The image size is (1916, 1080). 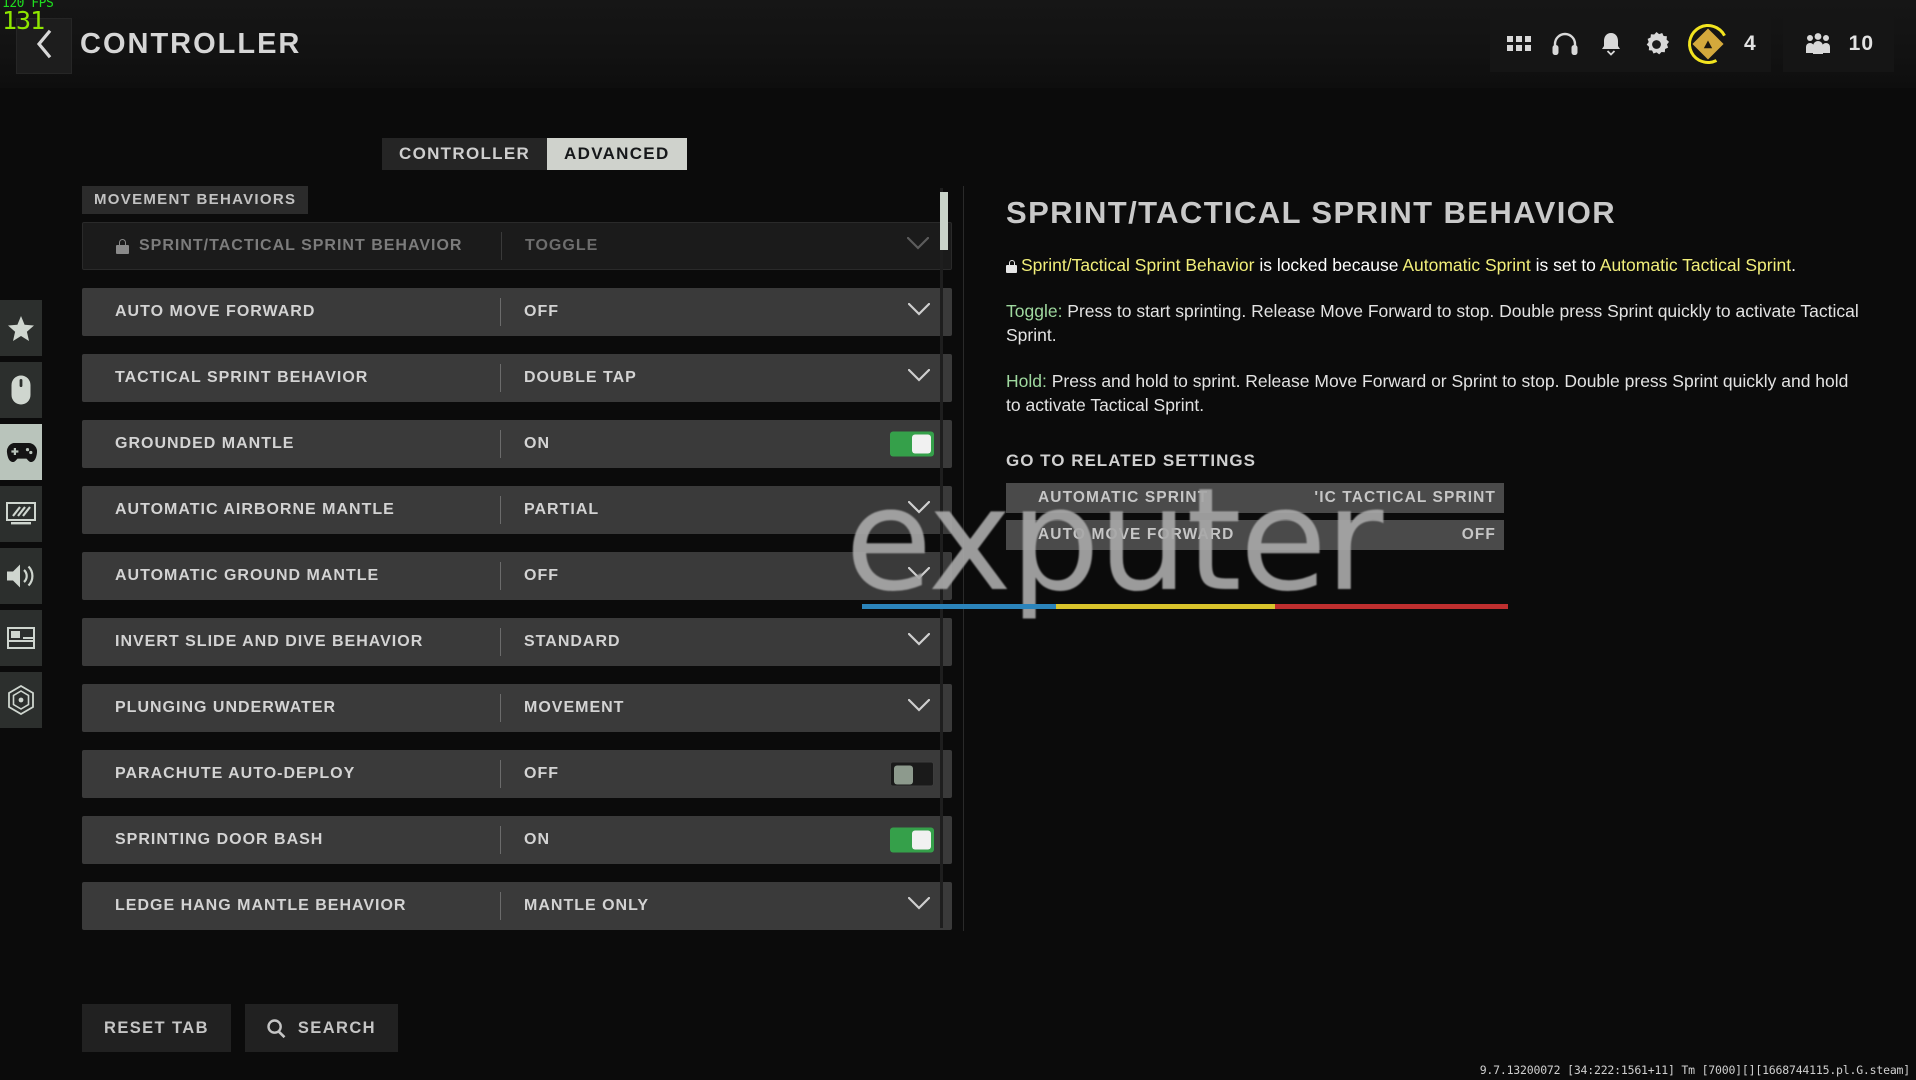 I want to click on settings-row-label: TACTICAL SPRINT BEHAVIOR, so click(x=242, y=377).